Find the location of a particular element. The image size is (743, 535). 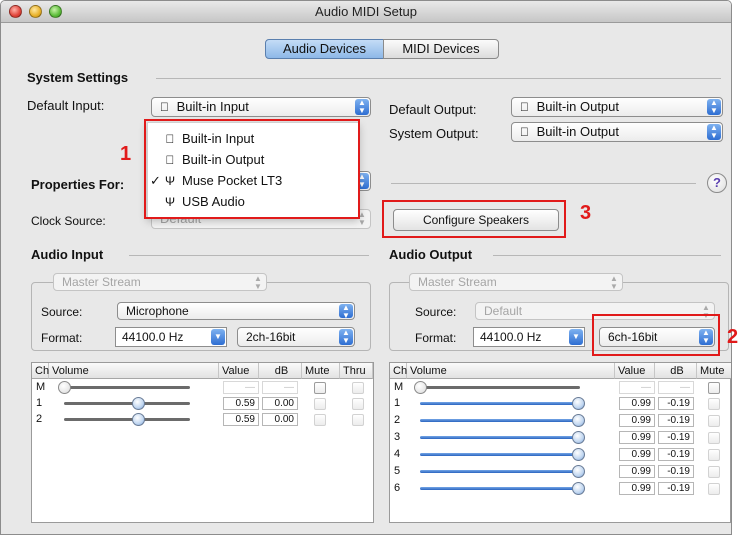

input-source-label: Source: is located at coordinates (62, 312).